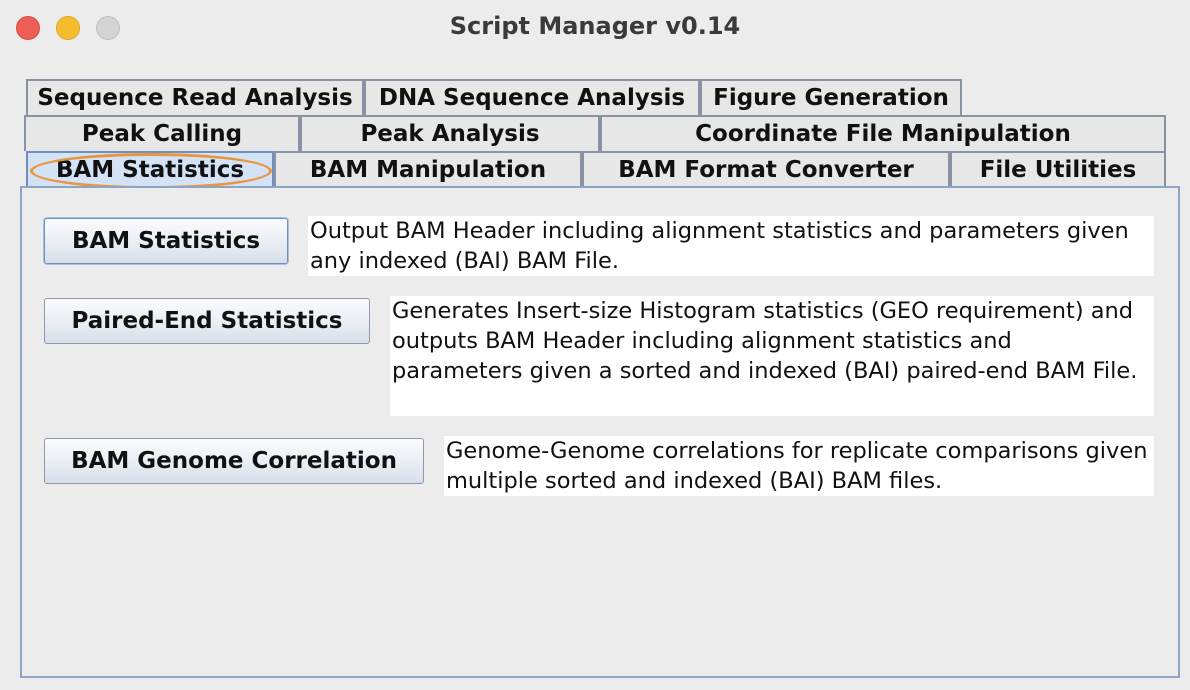  I want to click on bam-genome-correlation-button: BAM Genome Correlation, so click(234, 461).